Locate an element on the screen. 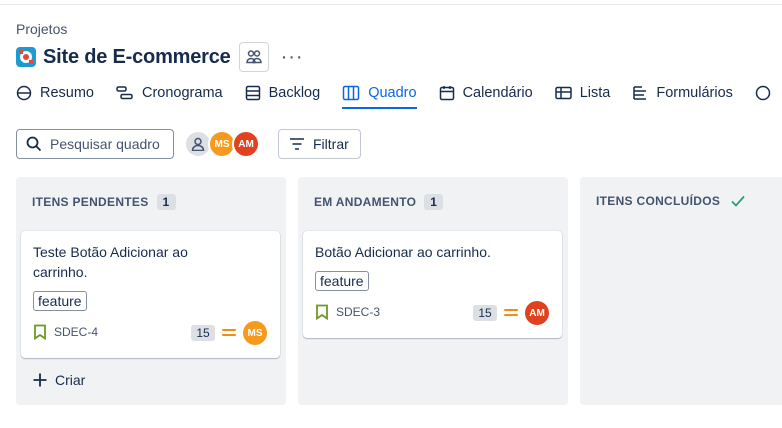 The height and width of the screenshot is (428, 782). globe-icon is located at coordinates (24, 93).